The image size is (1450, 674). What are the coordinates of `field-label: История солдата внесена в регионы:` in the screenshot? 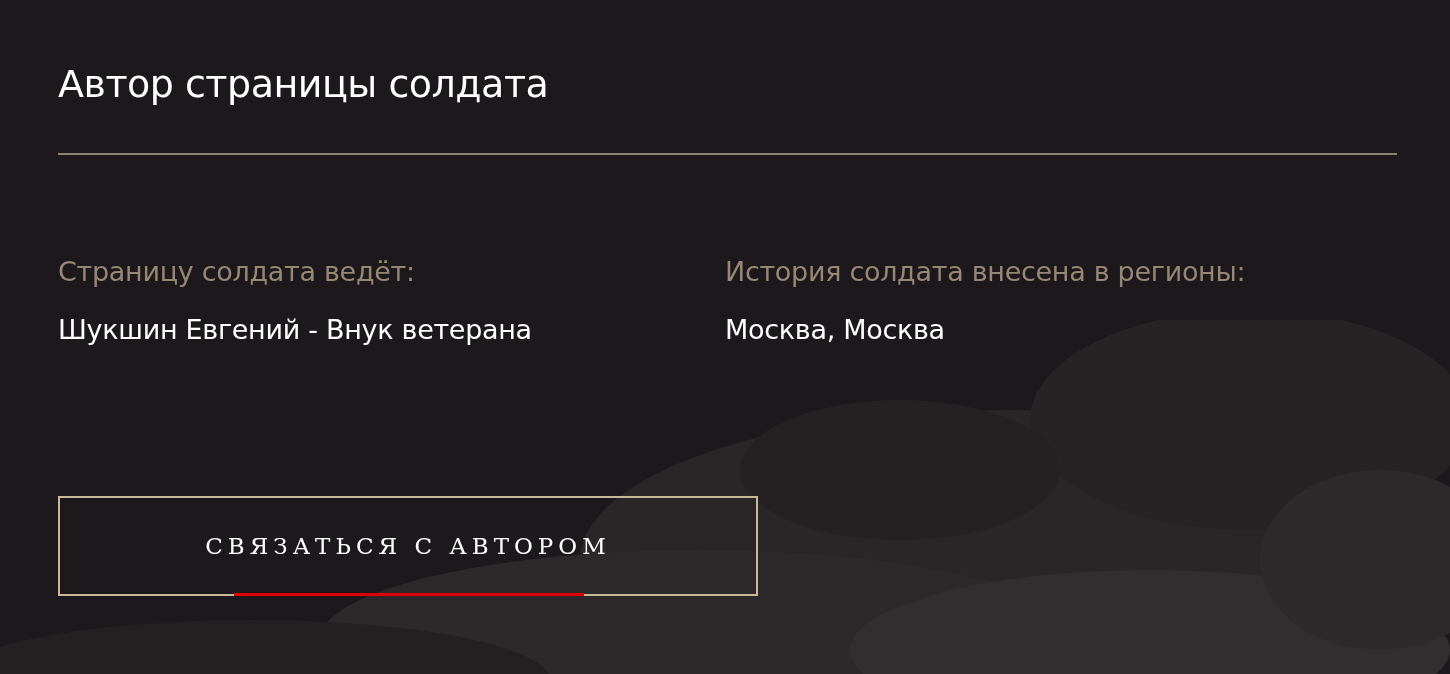 It's located at (985, 272).